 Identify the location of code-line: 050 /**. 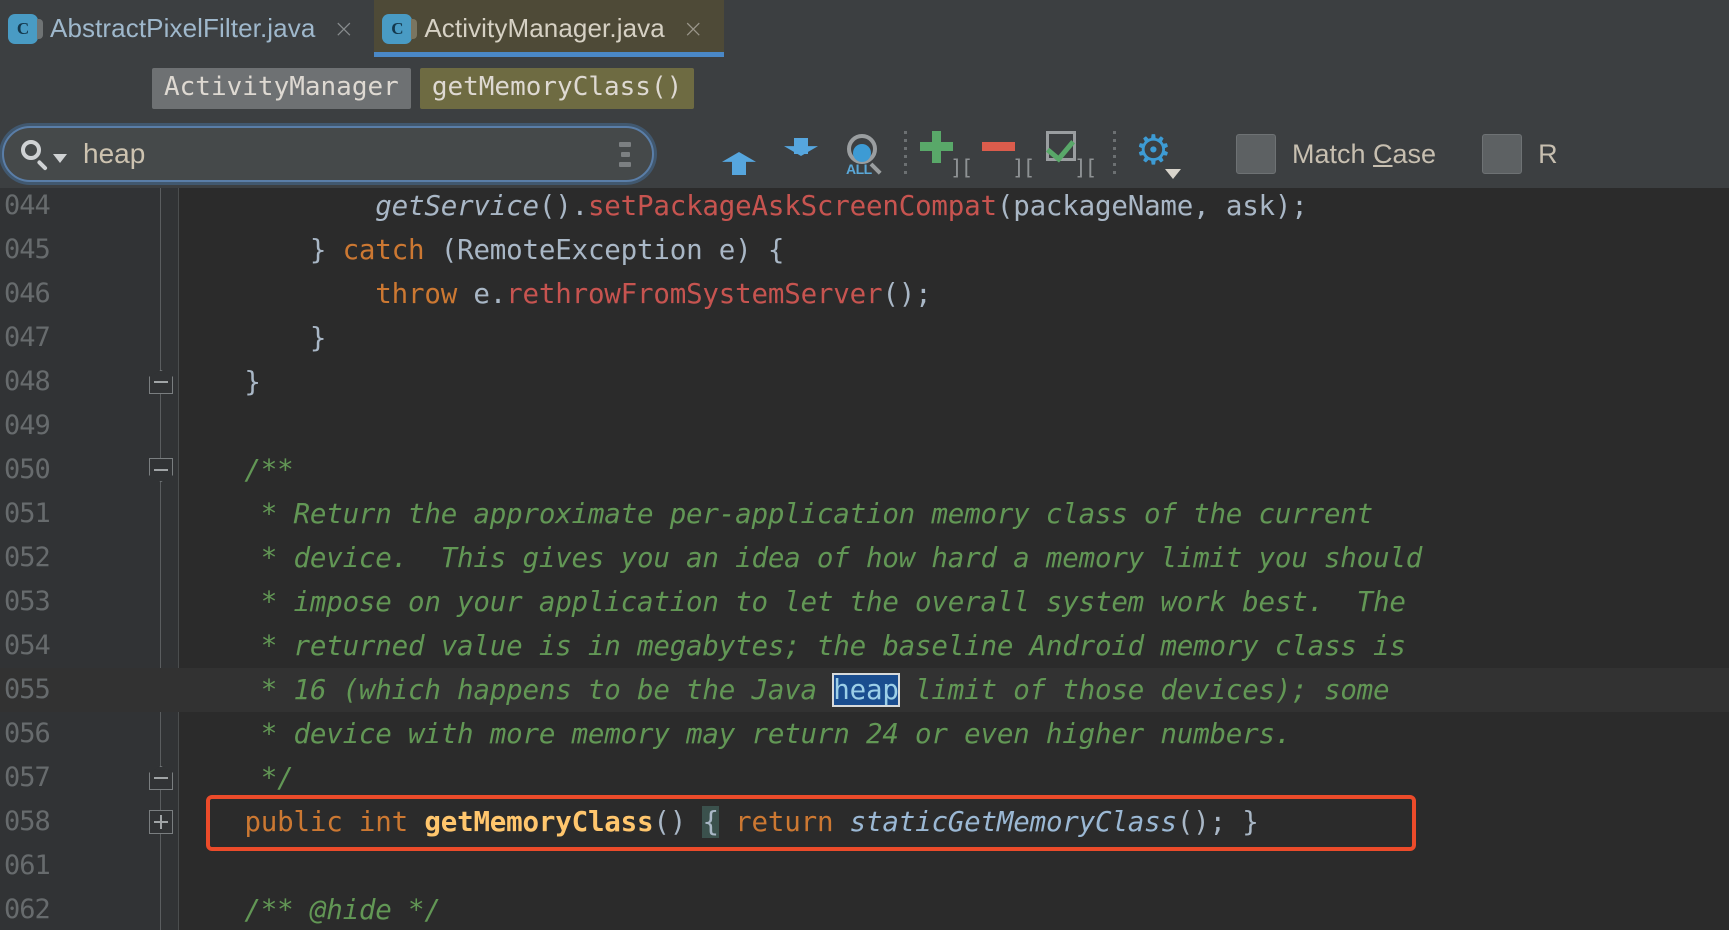
(864, 470).